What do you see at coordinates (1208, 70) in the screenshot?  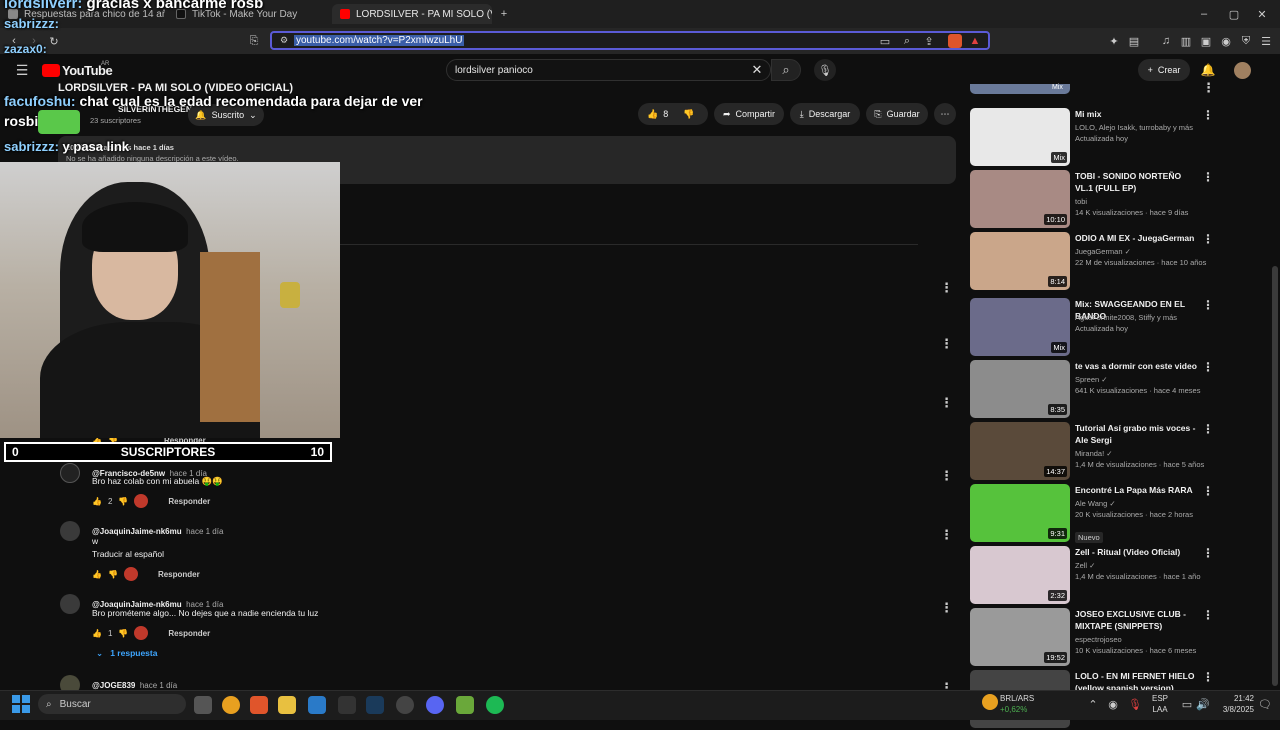 I see `notifications-icon: 🔔` at bounding box center [1208, 70].